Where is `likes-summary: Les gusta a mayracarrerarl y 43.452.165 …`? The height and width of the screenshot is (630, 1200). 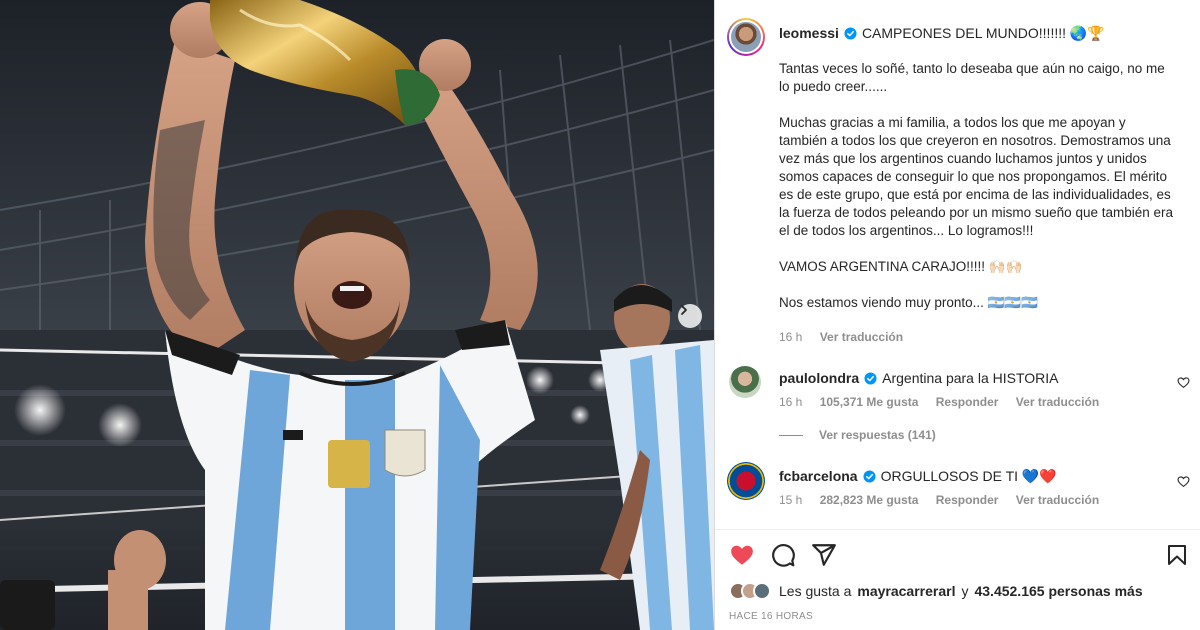 likes-summary: Les gusta a mayracarrerarl y 43.452.165 … is located at coordinates (936, 591).